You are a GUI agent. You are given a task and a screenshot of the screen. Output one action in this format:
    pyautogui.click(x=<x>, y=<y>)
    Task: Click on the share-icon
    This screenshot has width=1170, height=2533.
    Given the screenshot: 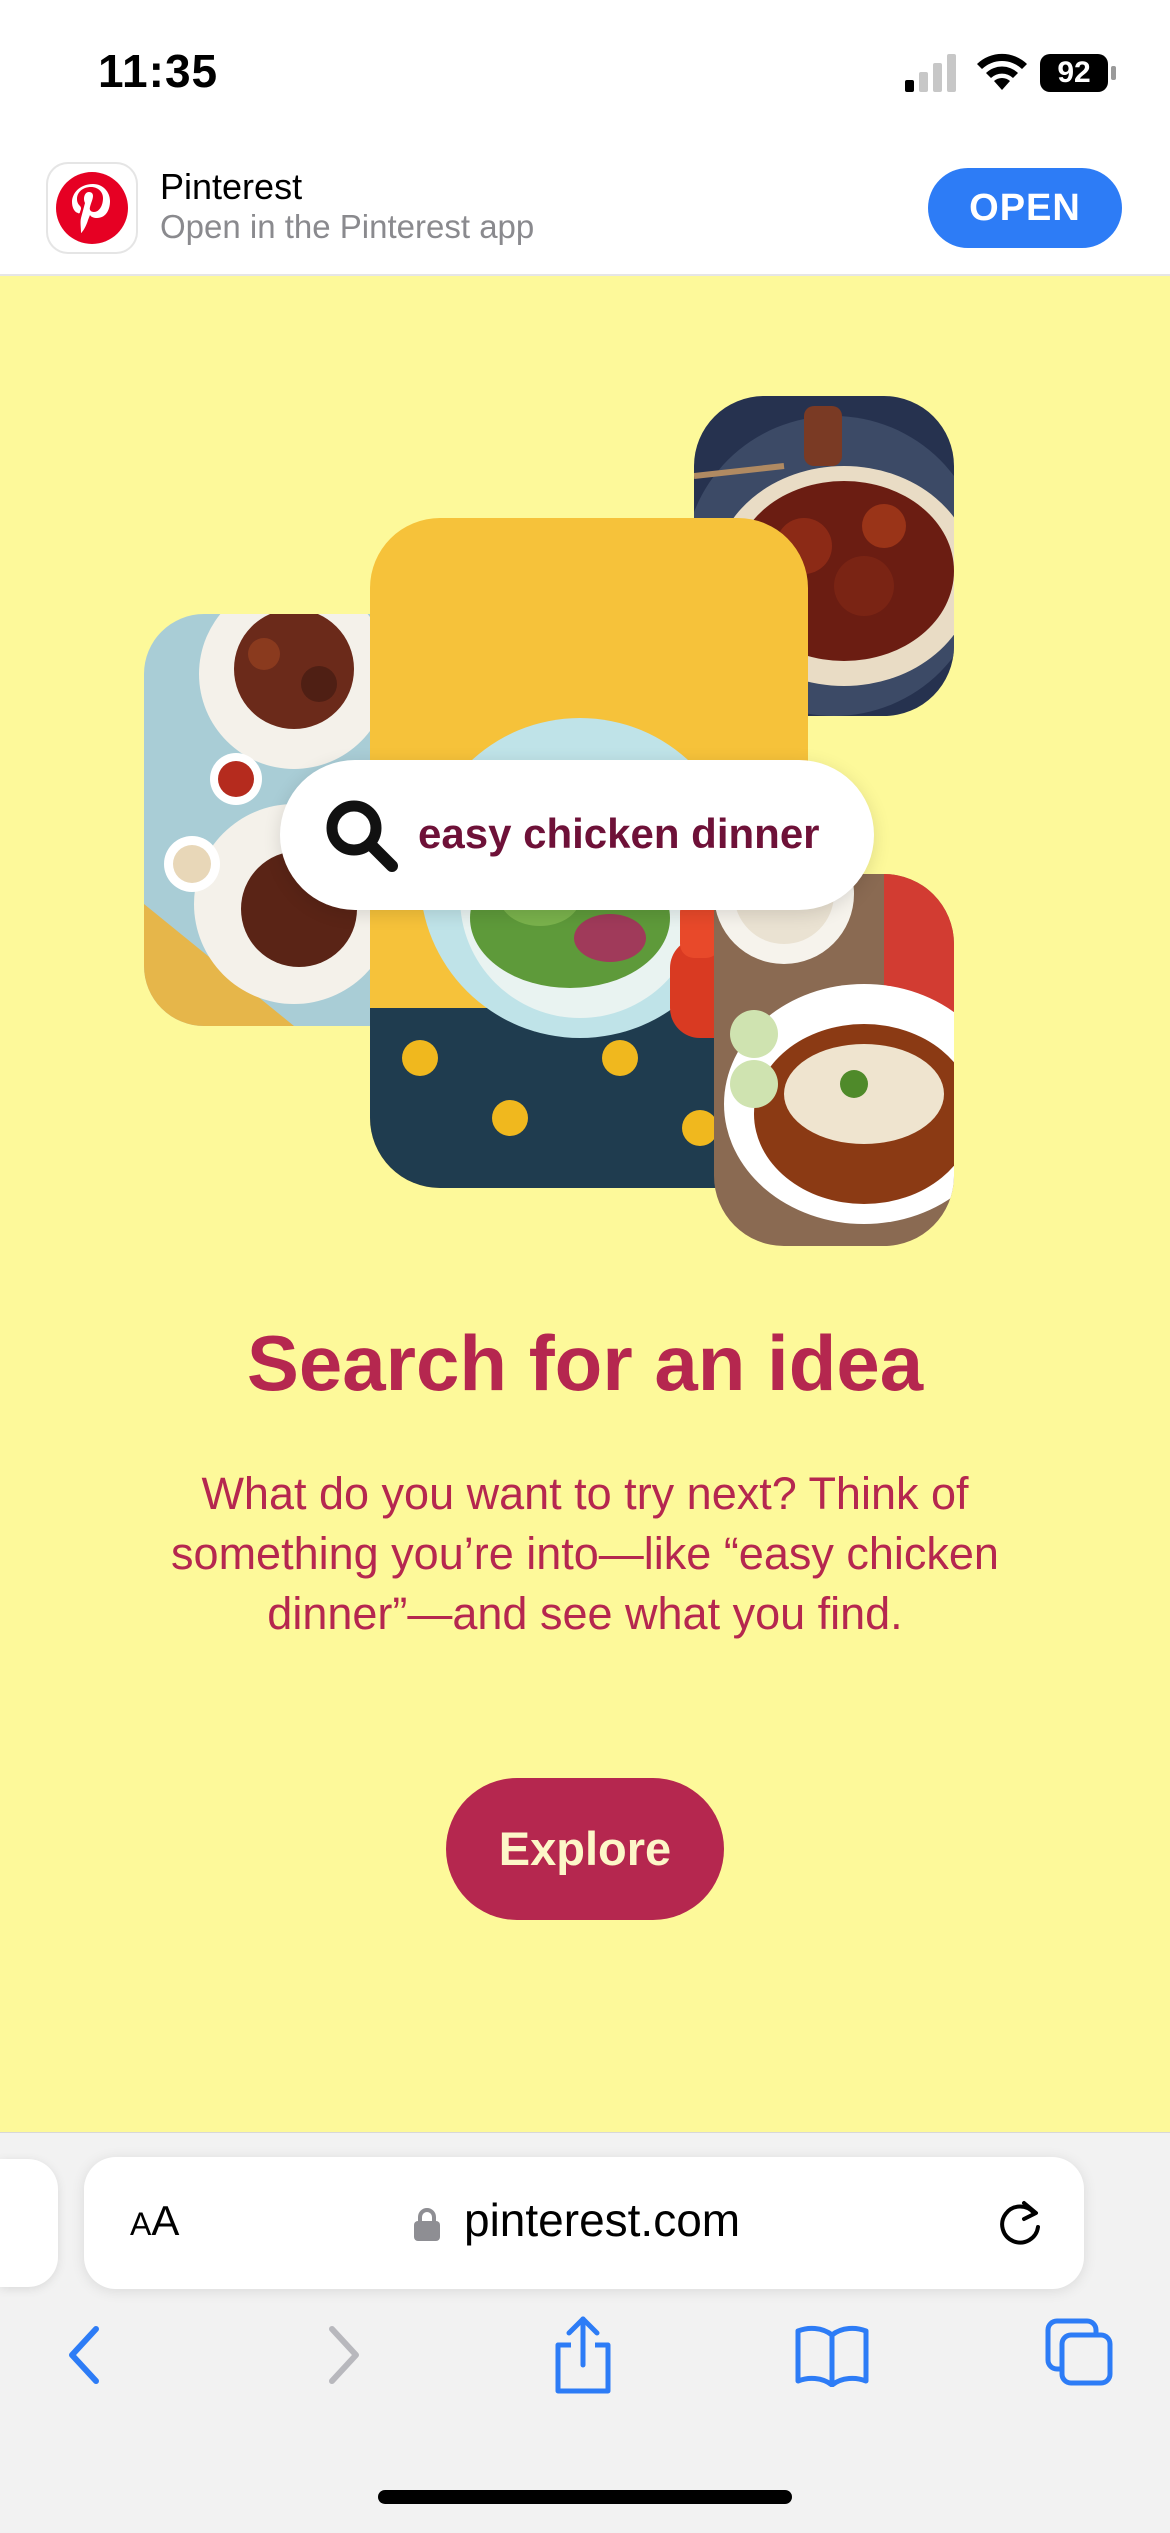 What is the action you would take?
    pyautogui.click(x=583, y=2355)
    